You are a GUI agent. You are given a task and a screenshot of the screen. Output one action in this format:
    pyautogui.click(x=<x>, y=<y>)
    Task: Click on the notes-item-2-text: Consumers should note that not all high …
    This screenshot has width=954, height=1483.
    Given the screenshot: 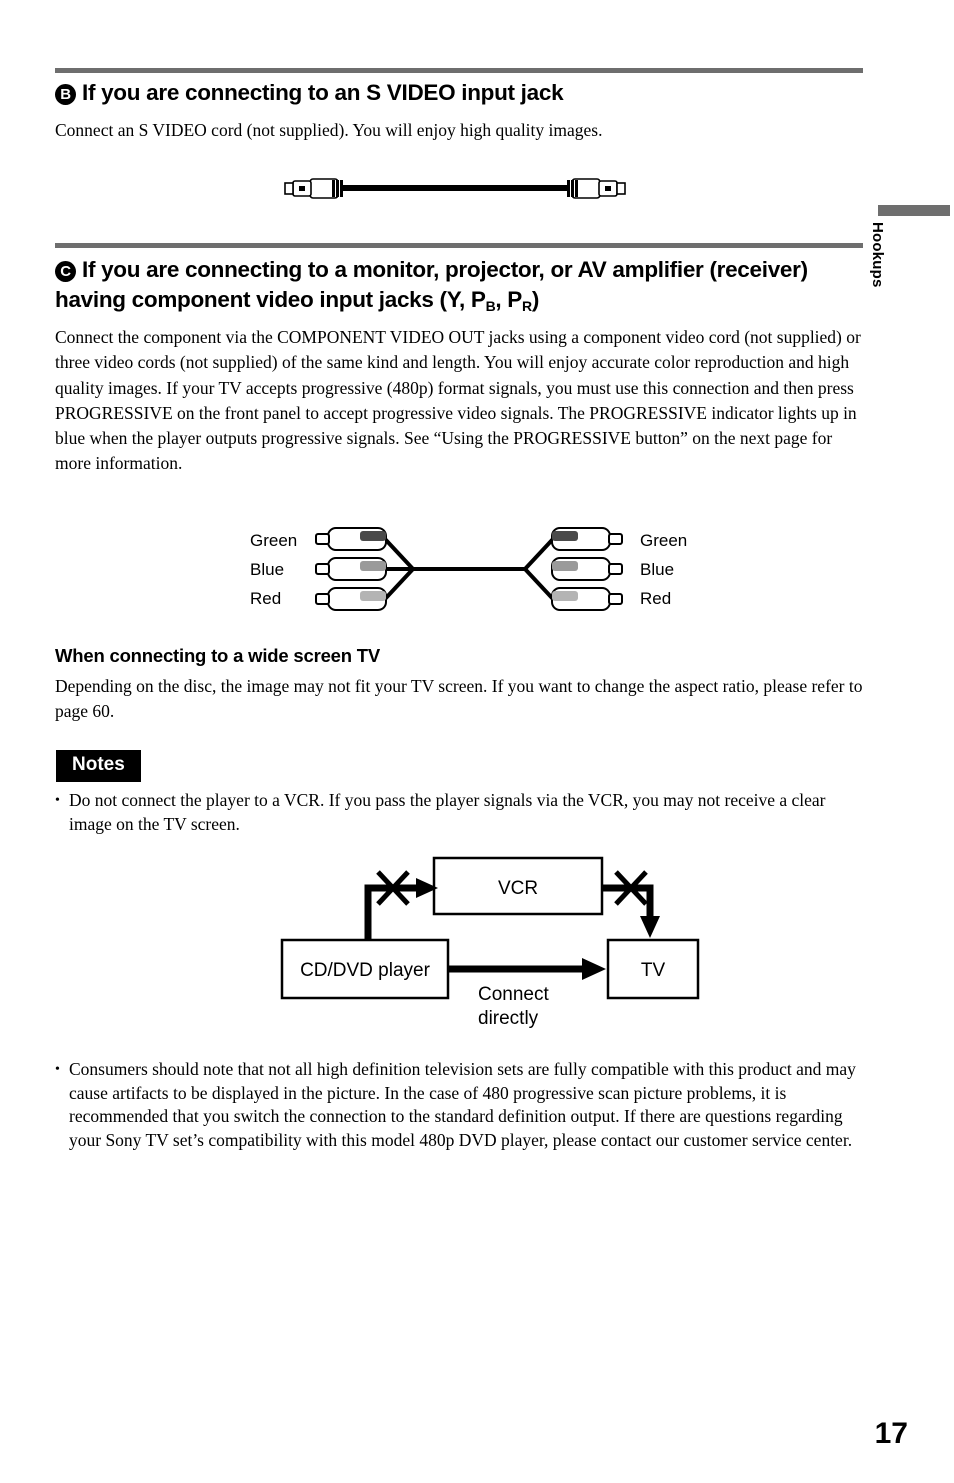 What is the action you would take?
    pyautogui.click(x=462, y=1104)
    